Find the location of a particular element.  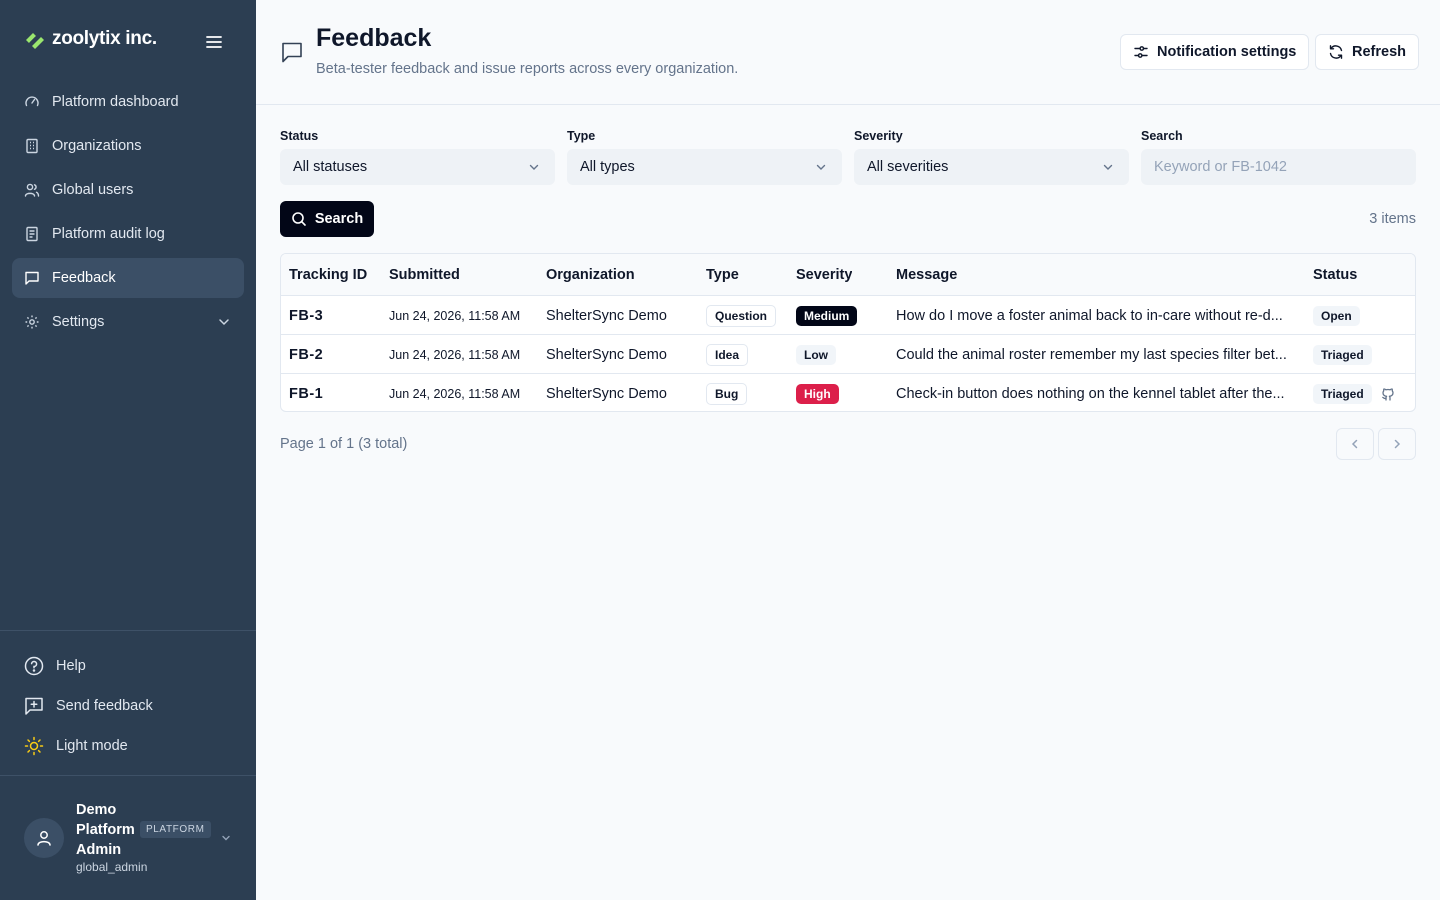

column-header-type: Type is located at coordinates (722, 274).